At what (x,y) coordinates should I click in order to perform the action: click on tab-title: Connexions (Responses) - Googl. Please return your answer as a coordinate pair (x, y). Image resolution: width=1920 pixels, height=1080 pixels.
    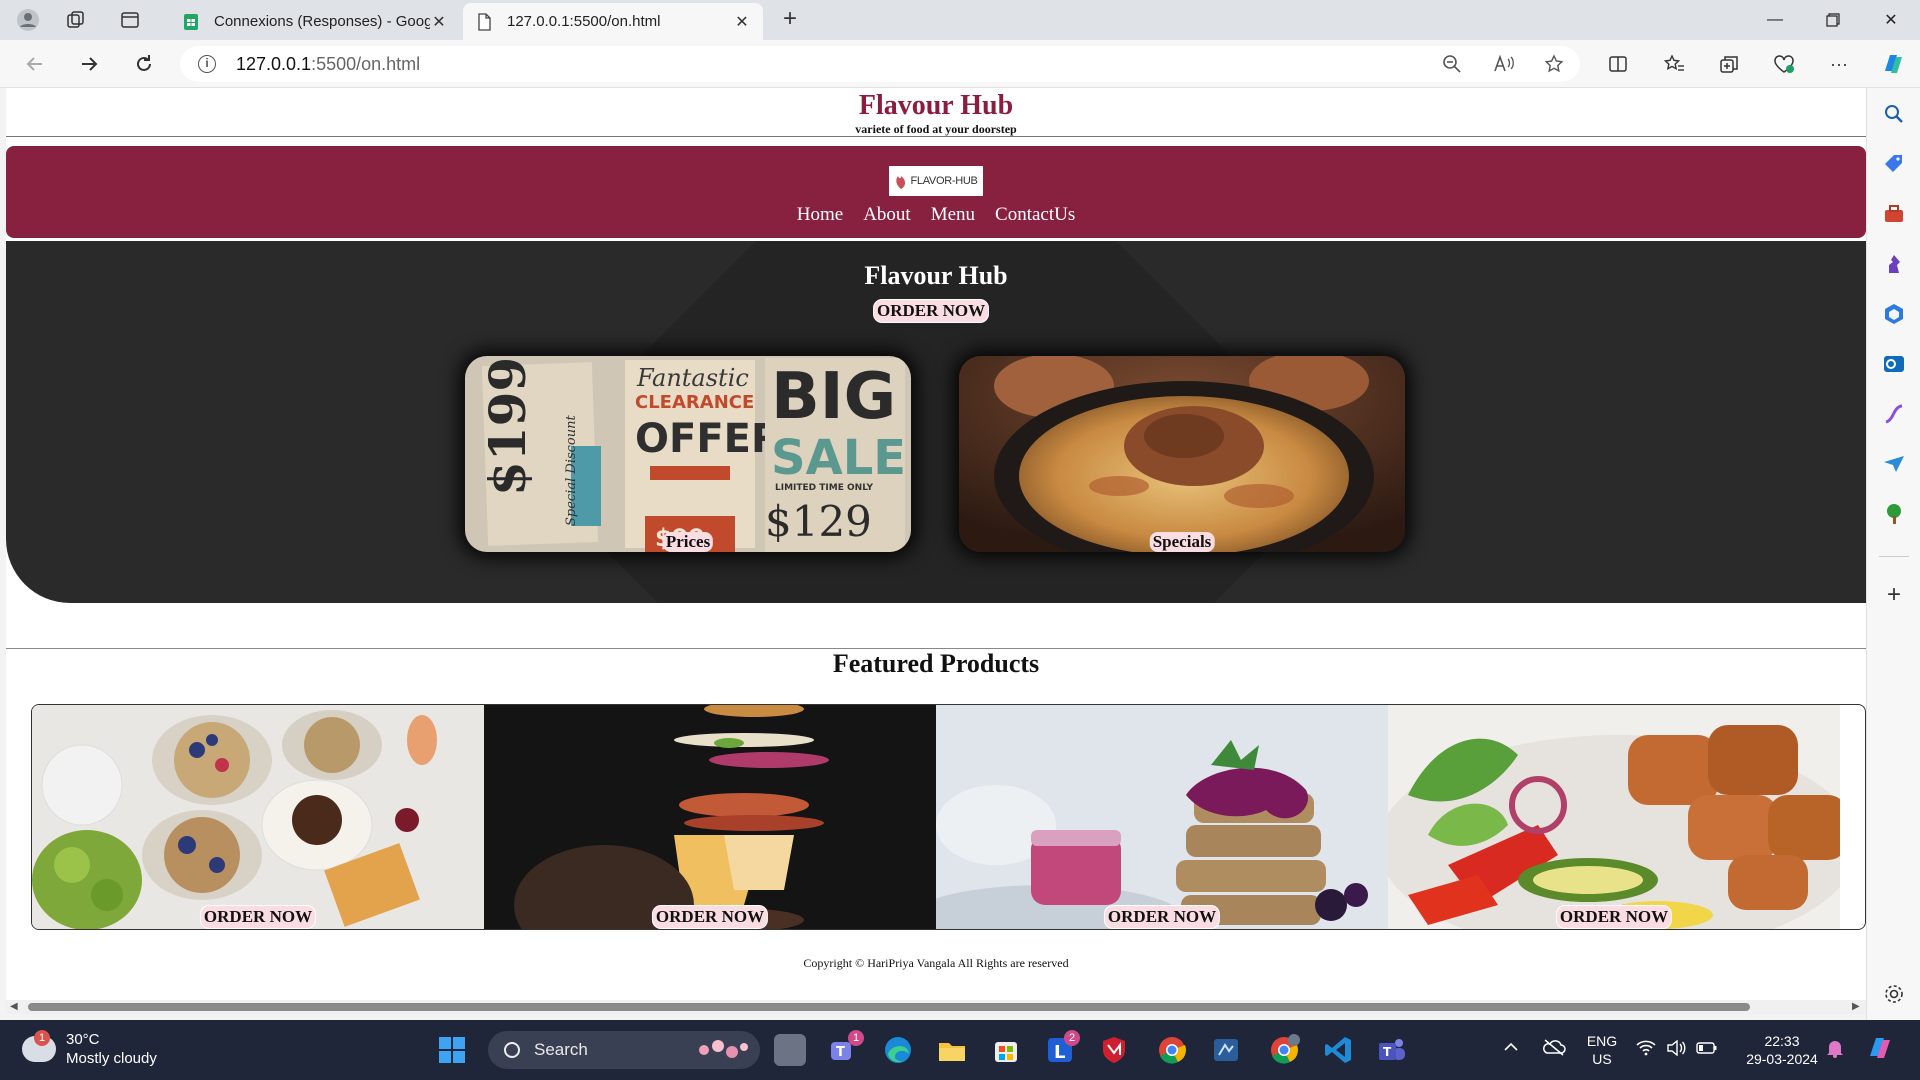
    Looking at the image, I should click on (322, 21).